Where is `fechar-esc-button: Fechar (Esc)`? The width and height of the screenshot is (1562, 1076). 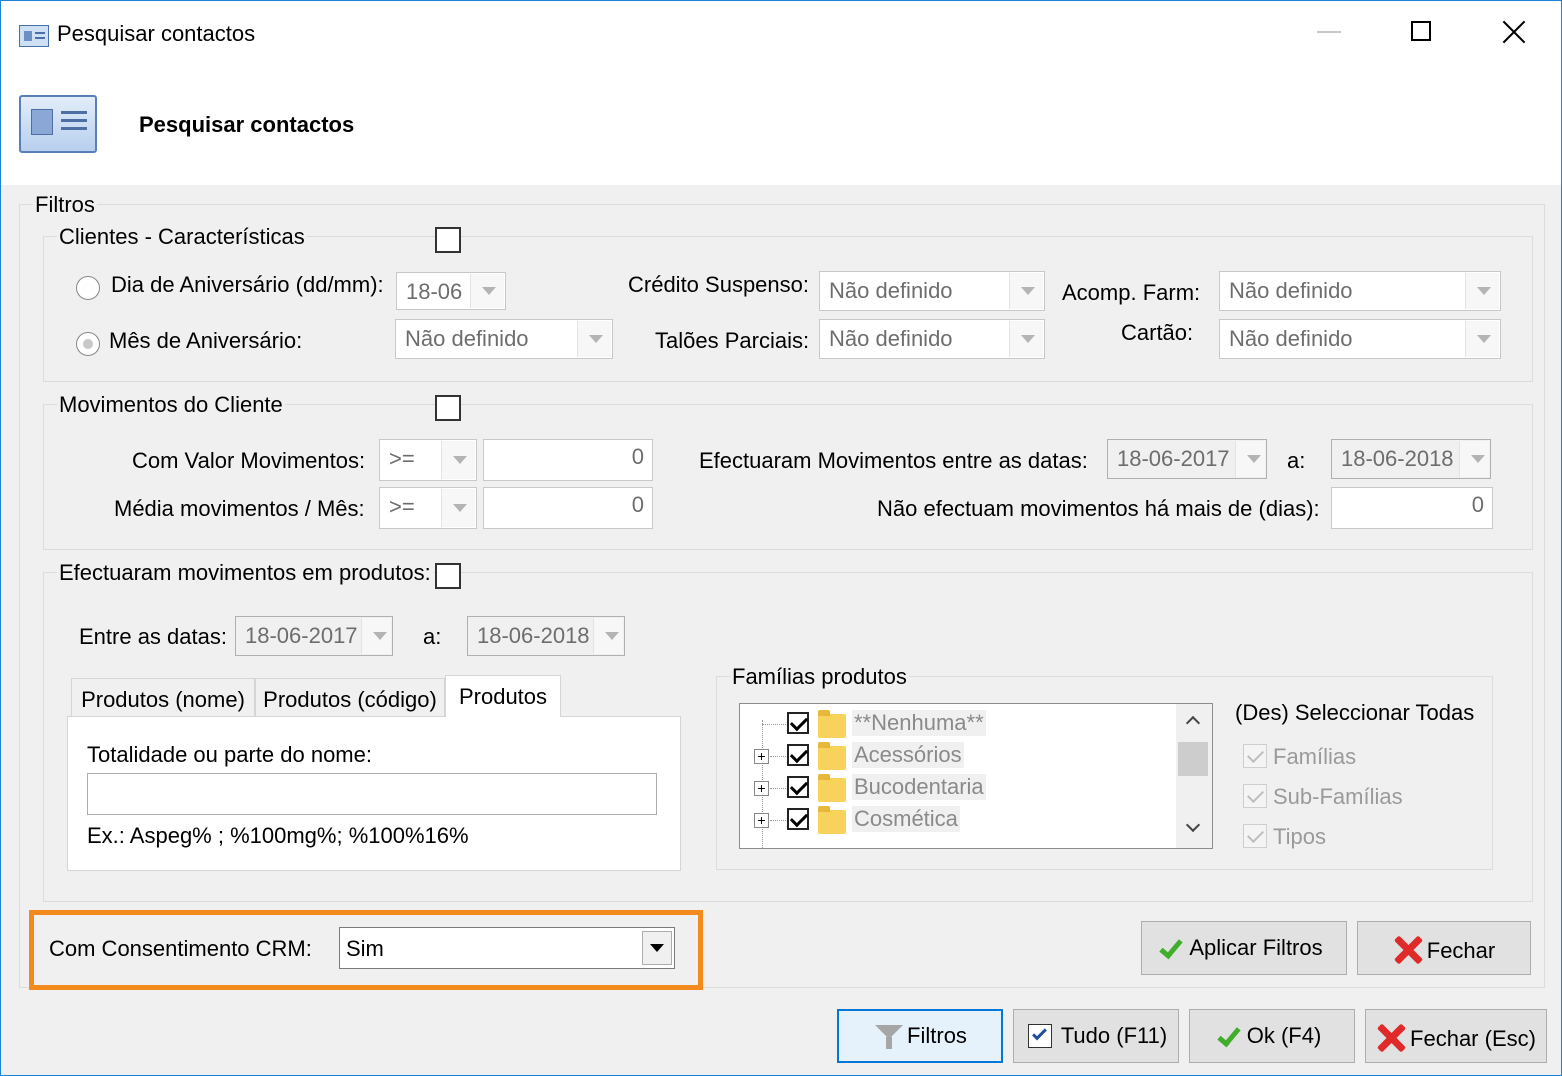
fechar-esc-button: Fechar (Esc) is located at coordinates (1456, 1036).